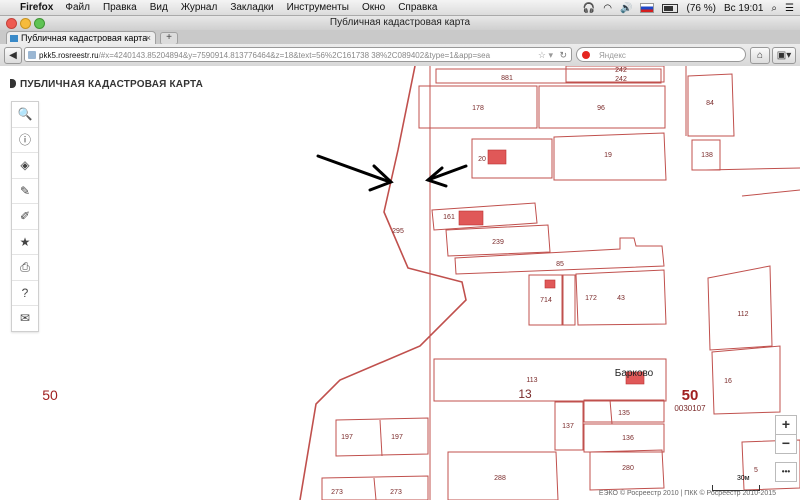 Image resolution: width=800 pixels, height=500 pixels. I want to click on rosreestr-logo-icon, so click(13, 83).